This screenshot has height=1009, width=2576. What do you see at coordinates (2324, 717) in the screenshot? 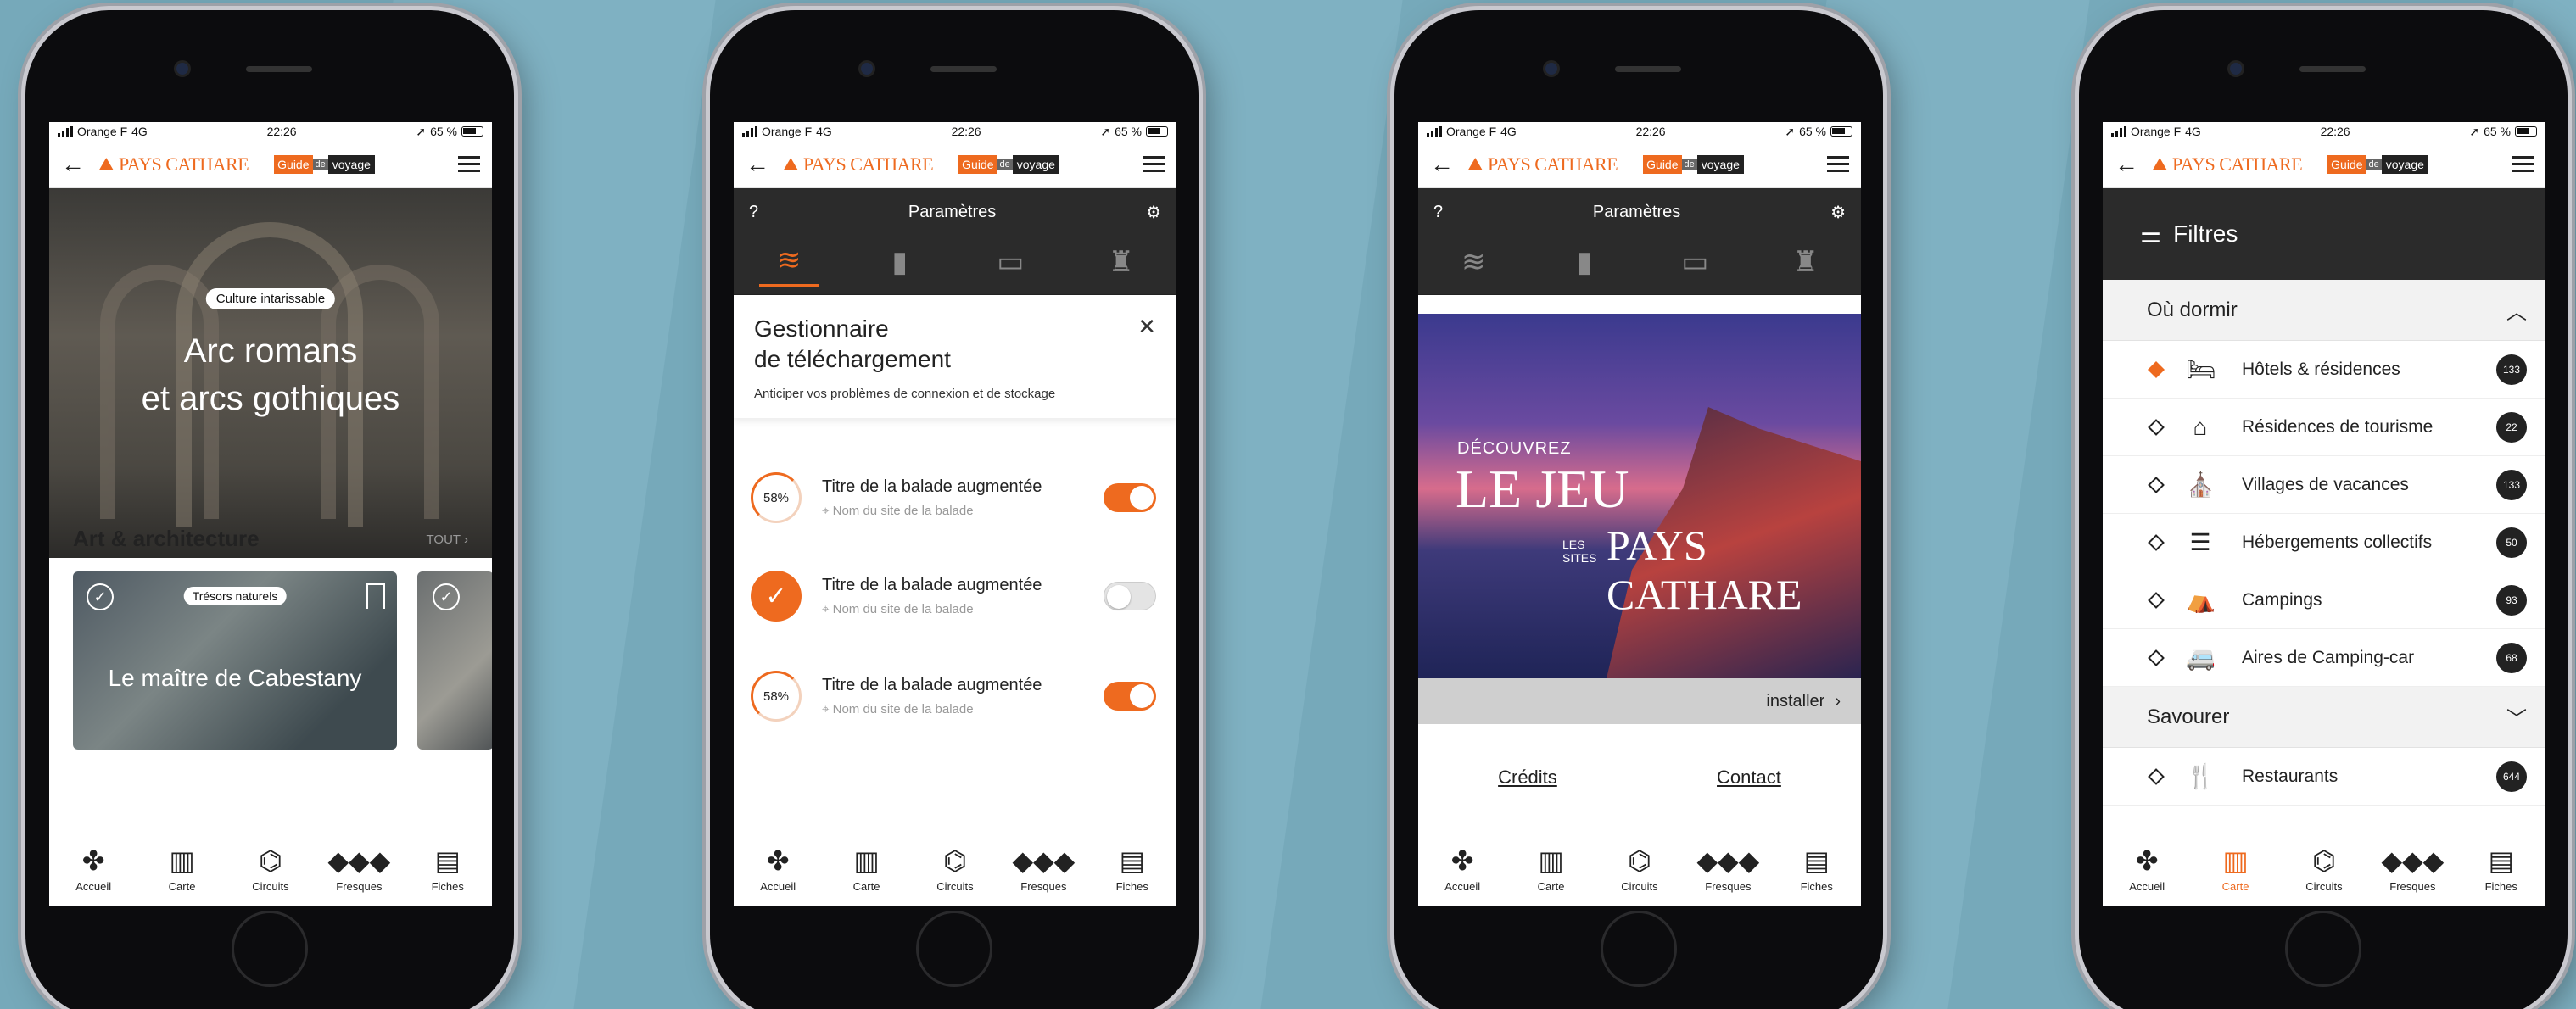
I see `section-savourer: Savourer ﹀` at bounding box center [2324, 717].